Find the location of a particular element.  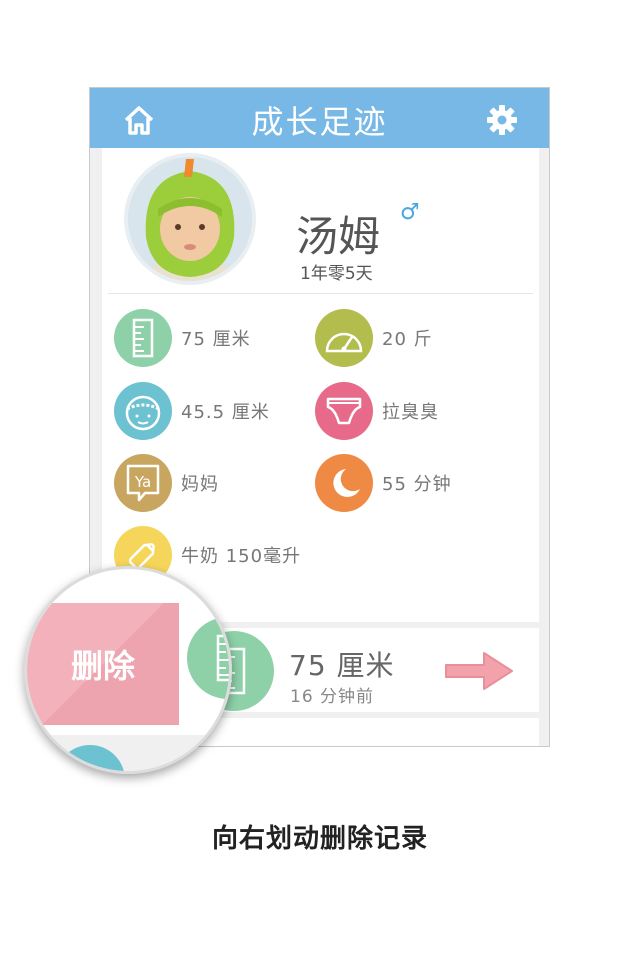

stat-sleep: zz 55 分钟 is located at coordinates (383, 483).